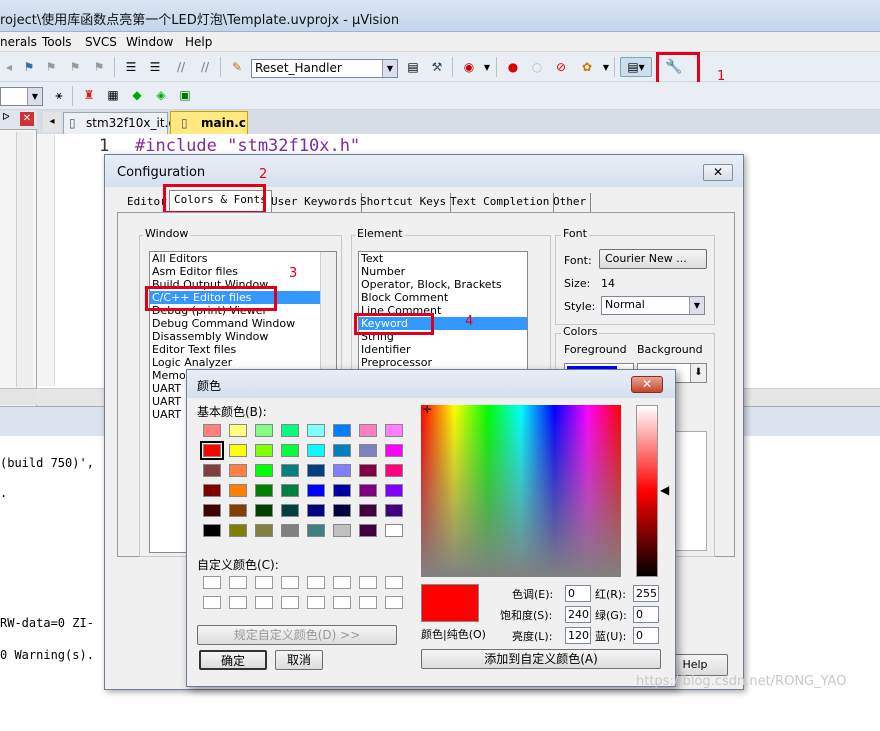 This screenshot has width=880, height=731. Describe the element at coordinates (646, 635) in the screenshot. I see `blue-input: 0` at that location.